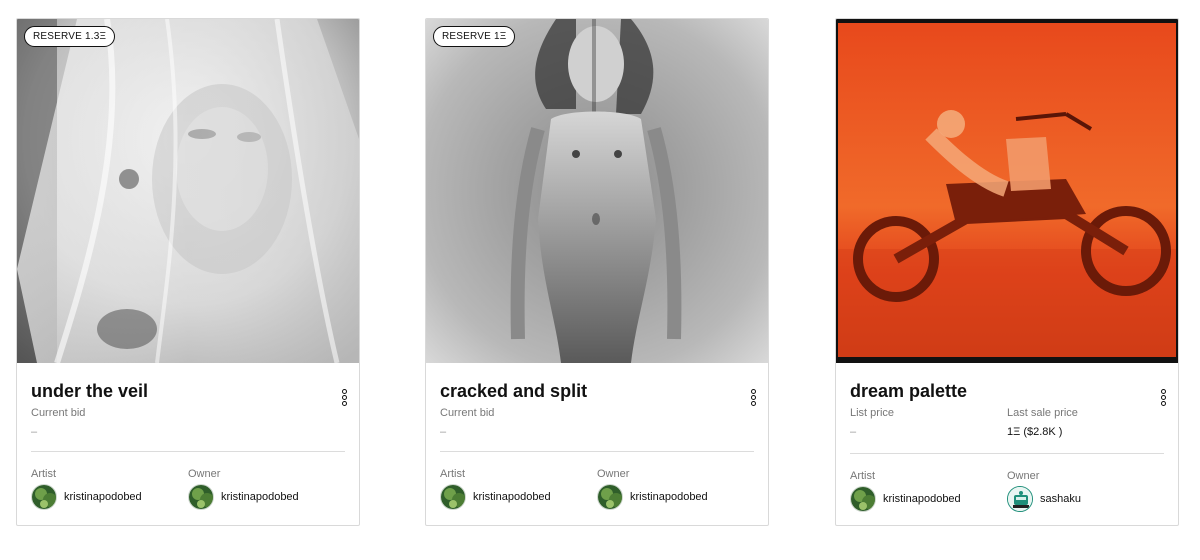  I want to click on artwork-title: under the veil, so click(89, 391).